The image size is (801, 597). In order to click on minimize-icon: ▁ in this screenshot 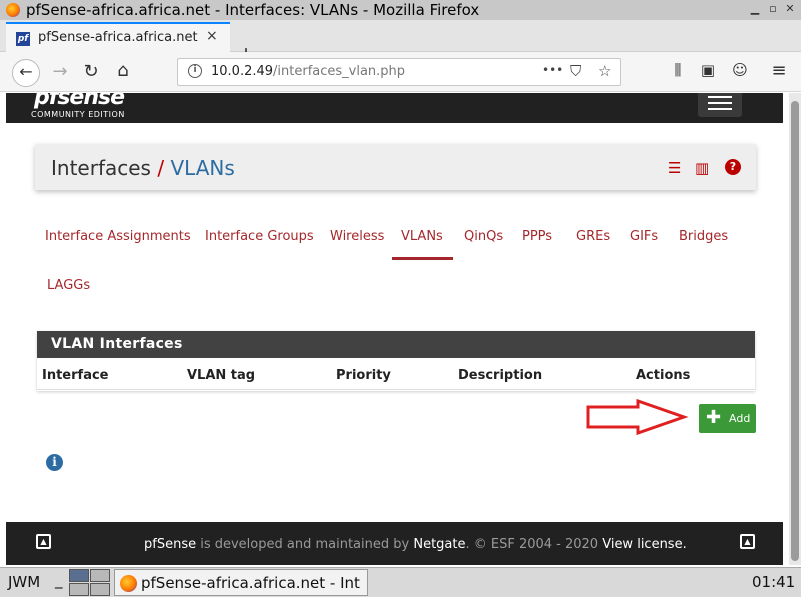, I will do `click(755, 9)`.